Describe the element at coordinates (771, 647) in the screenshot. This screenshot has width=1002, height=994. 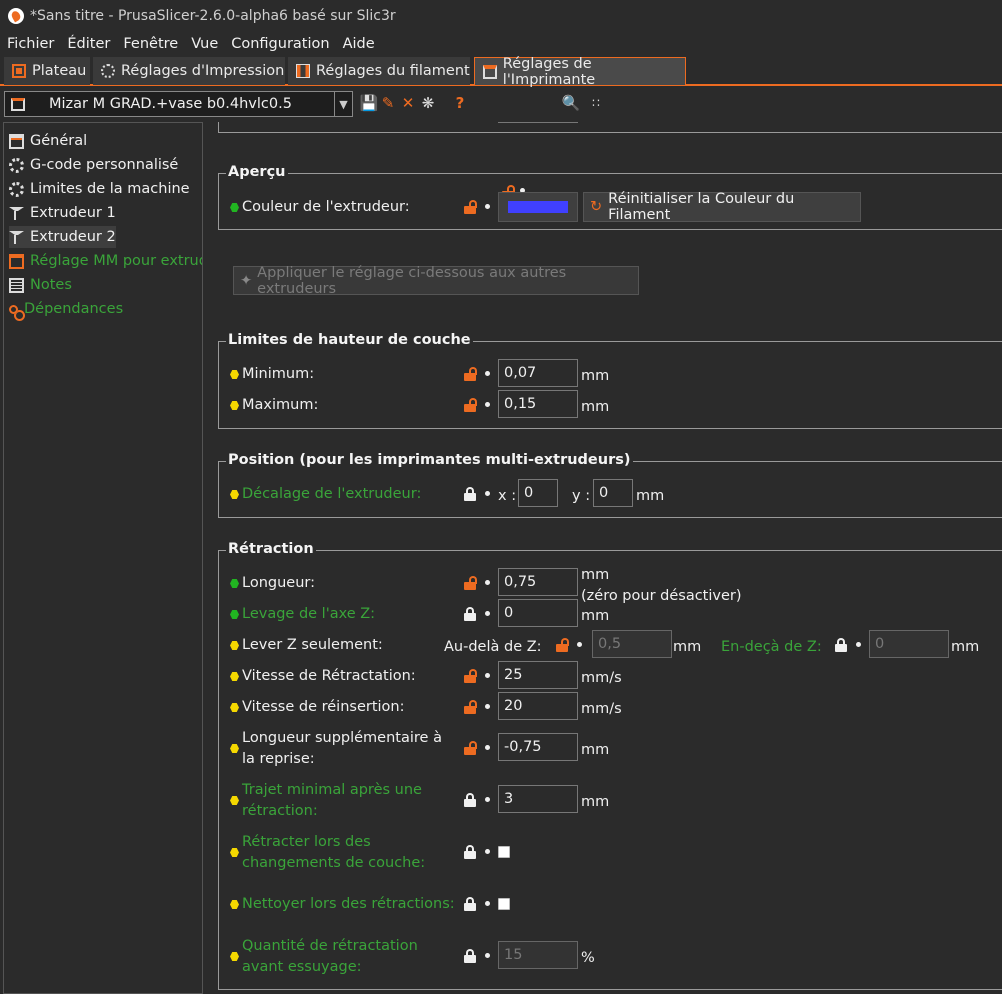
I see `below-z-label: En-deçà de Z:` at that location.